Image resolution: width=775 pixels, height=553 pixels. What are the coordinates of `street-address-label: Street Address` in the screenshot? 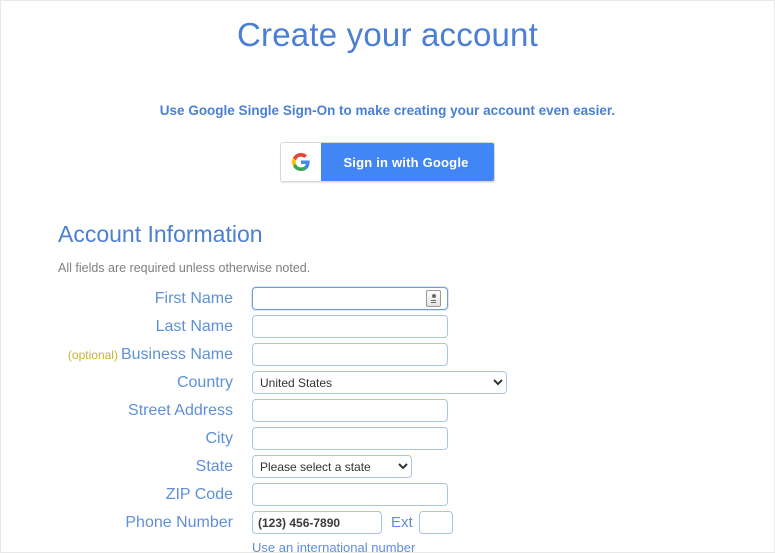 It's located at (180, 410).